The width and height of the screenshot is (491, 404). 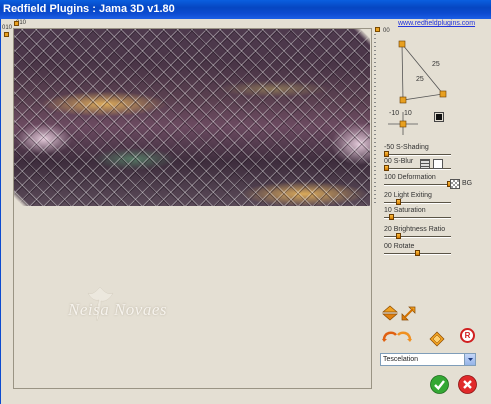 I want to click on preset-selected: Tescelation, so click(x=401, y=359).